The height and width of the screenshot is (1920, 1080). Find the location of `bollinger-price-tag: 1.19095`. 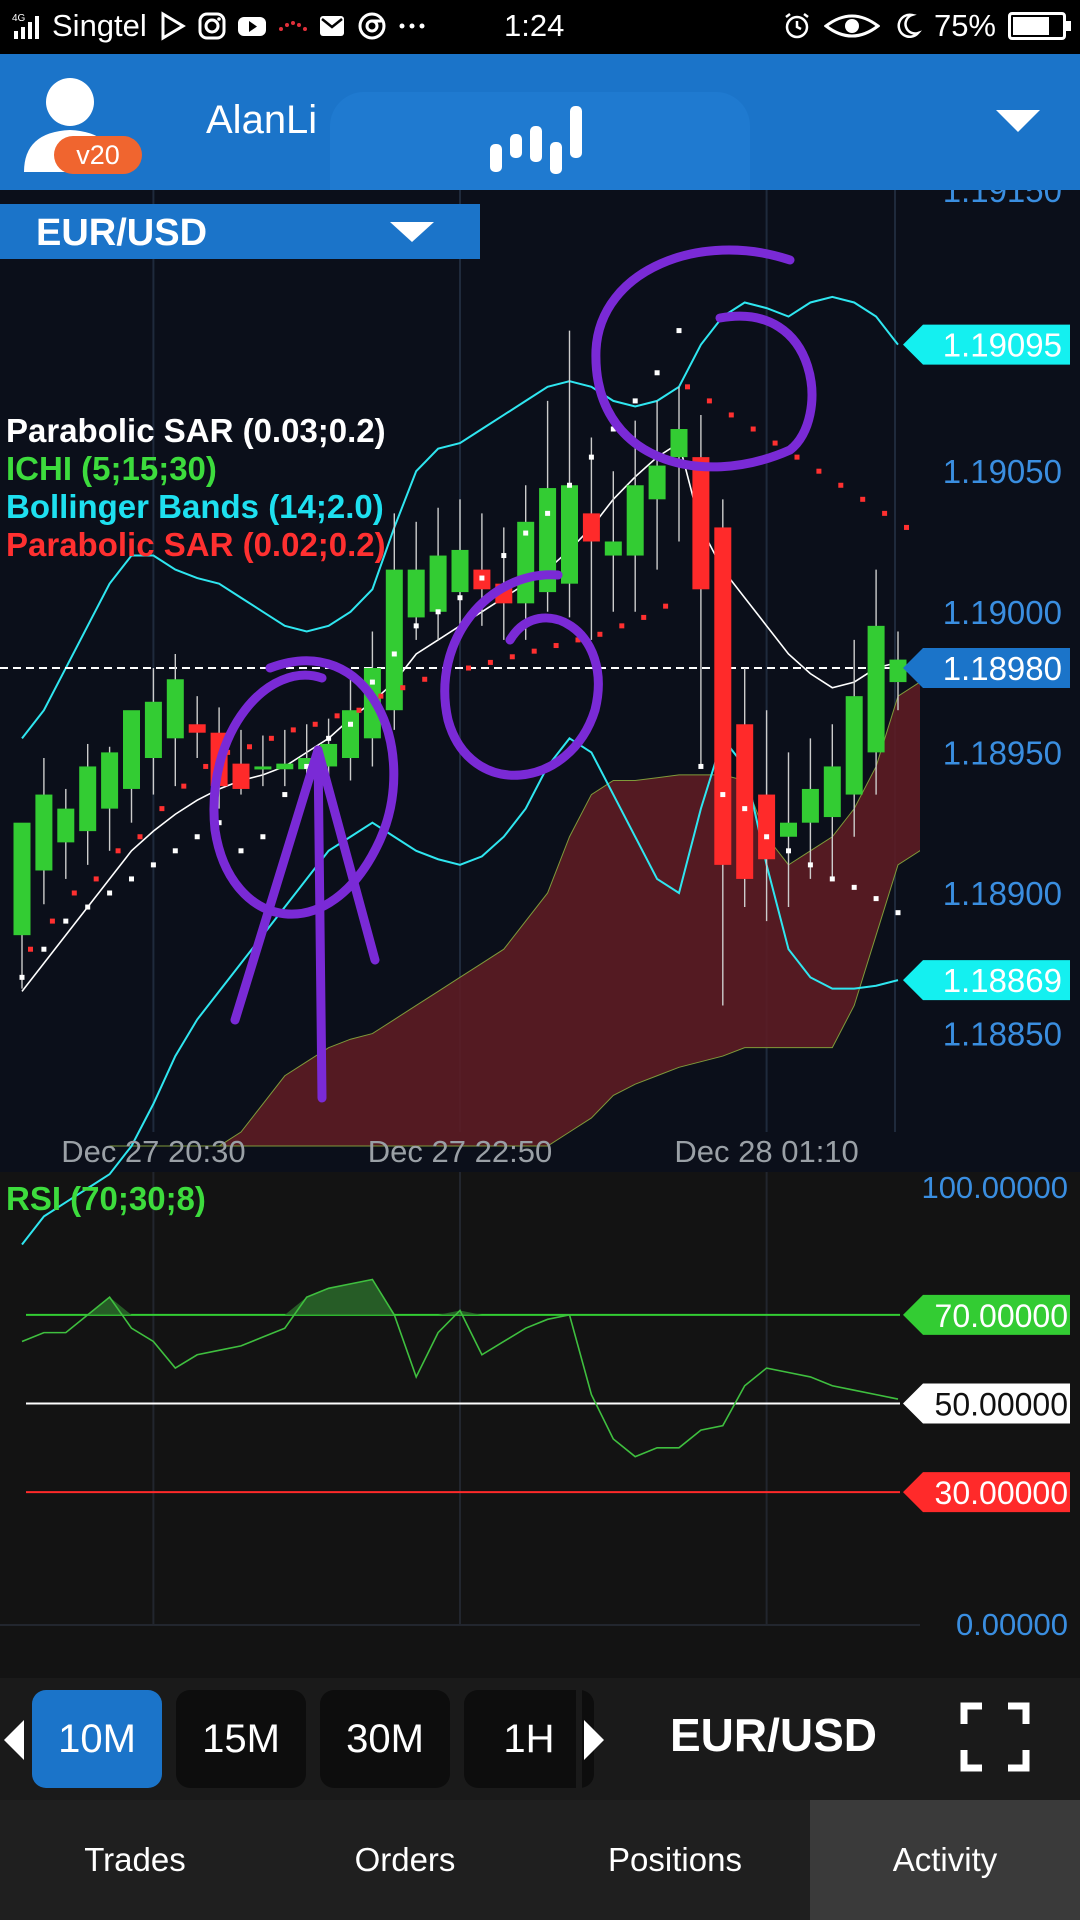

bollinger-price-tag: 1.19095 is located at coordinates (986, 344).